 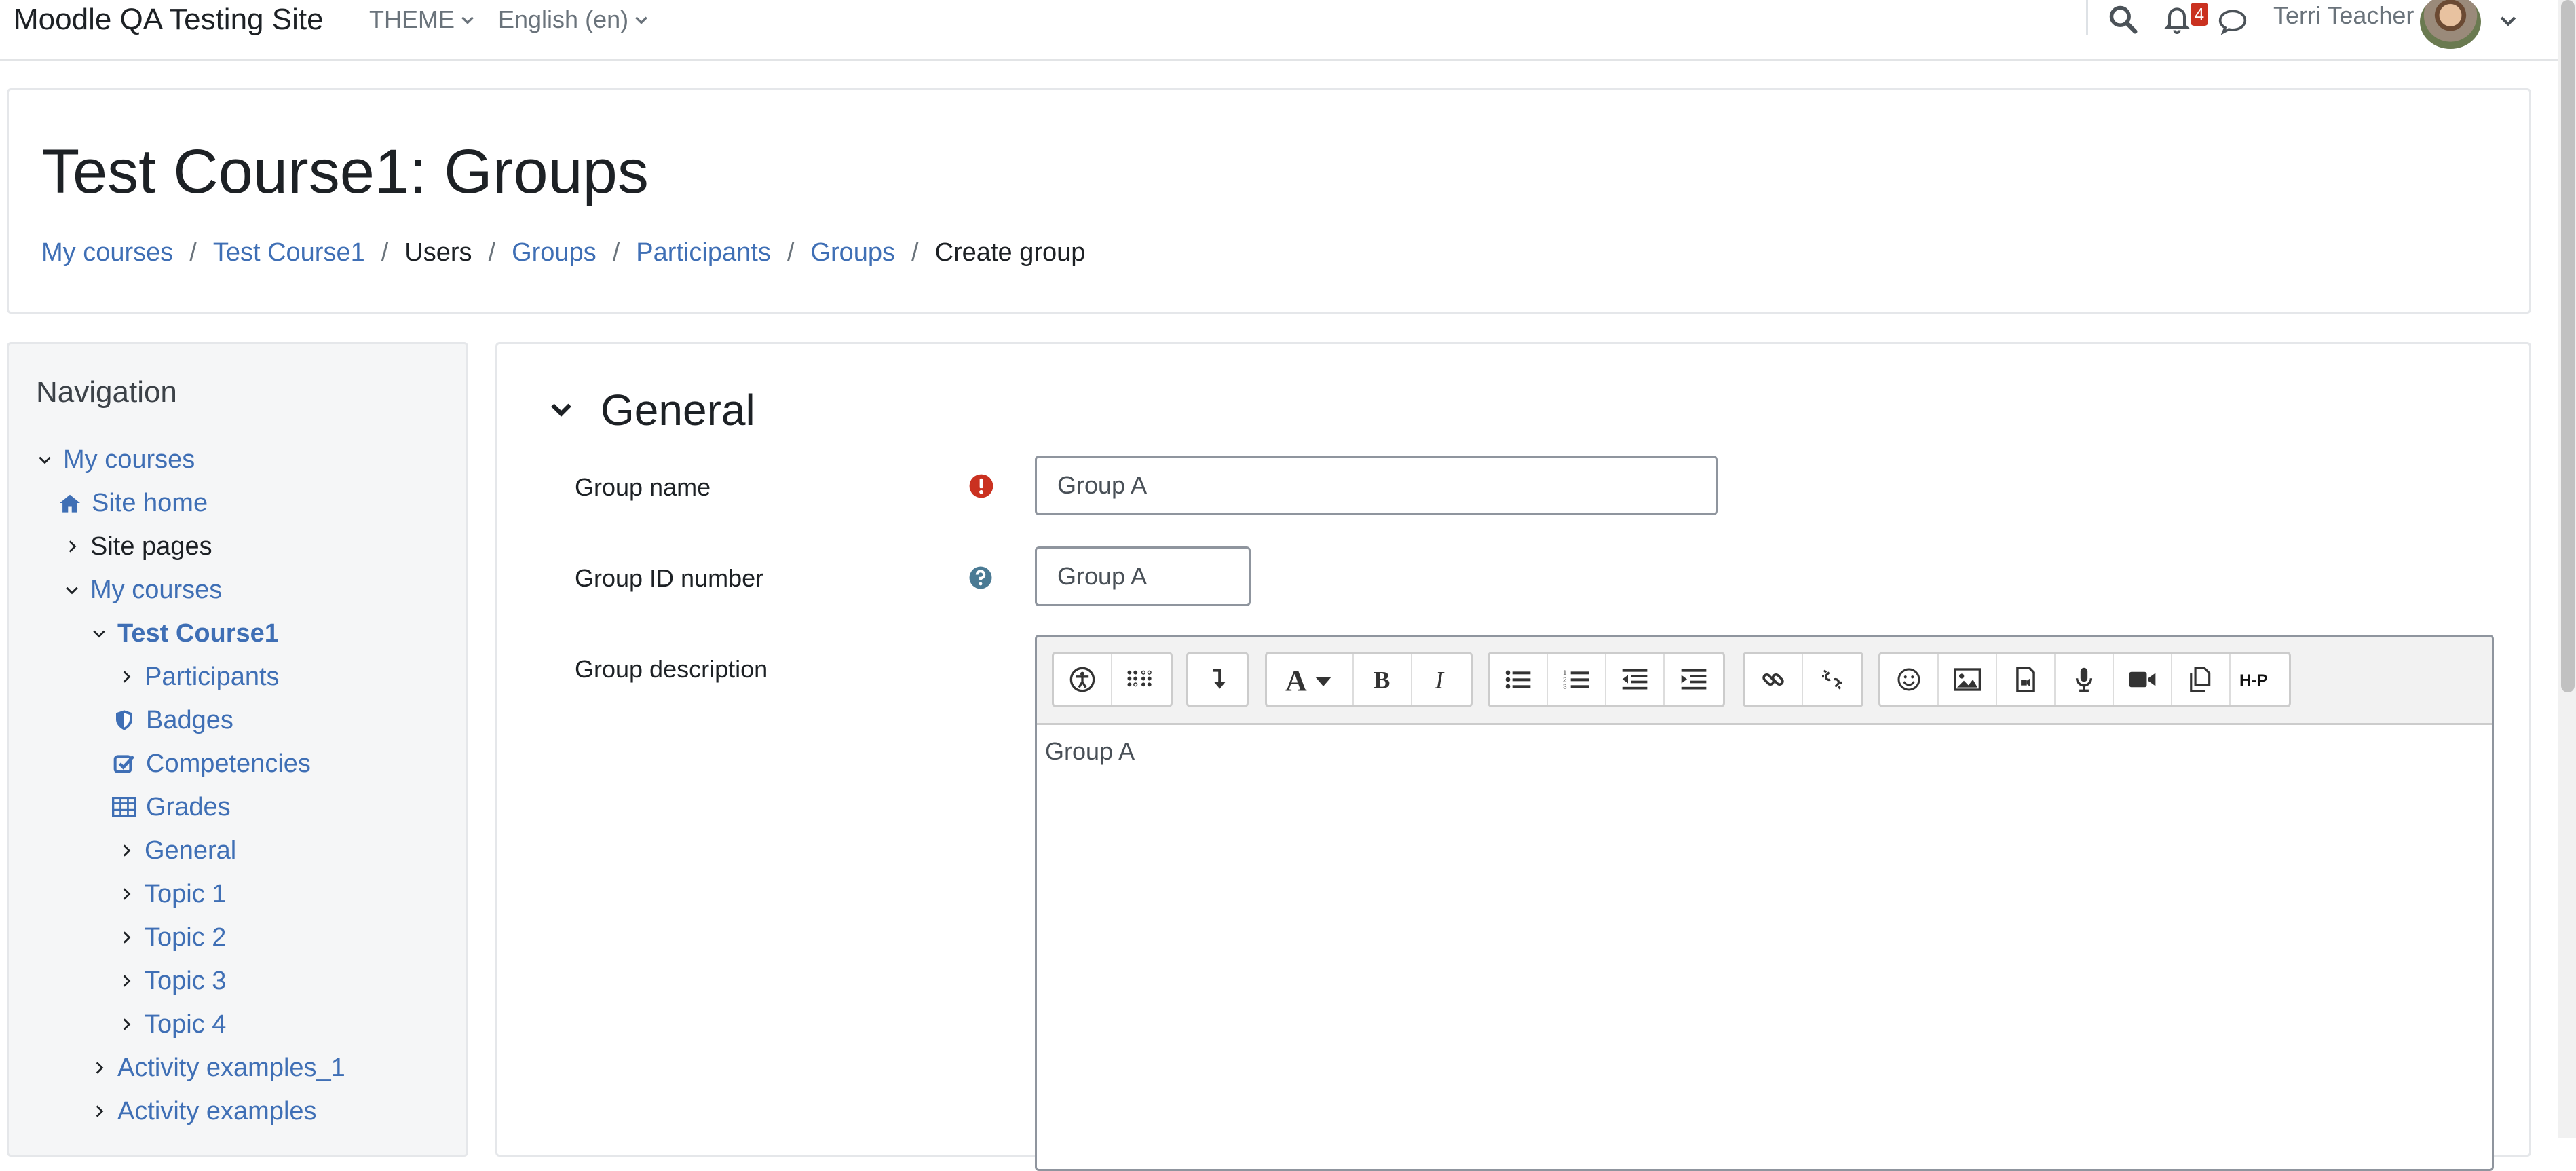 I want to click on required-icon, so click(x=981, y=486).